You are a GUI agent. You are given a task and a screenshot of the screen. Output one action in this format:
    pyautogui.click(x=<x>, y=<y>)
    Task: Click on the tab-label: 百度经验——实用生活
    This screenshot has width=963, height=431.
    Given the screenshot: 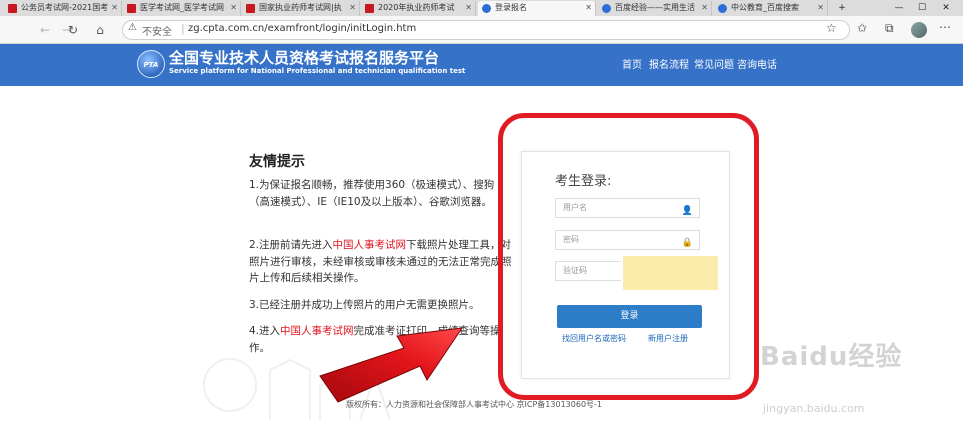 What is the action you would take?
    pyautogui.click(x=655, y=7)
    